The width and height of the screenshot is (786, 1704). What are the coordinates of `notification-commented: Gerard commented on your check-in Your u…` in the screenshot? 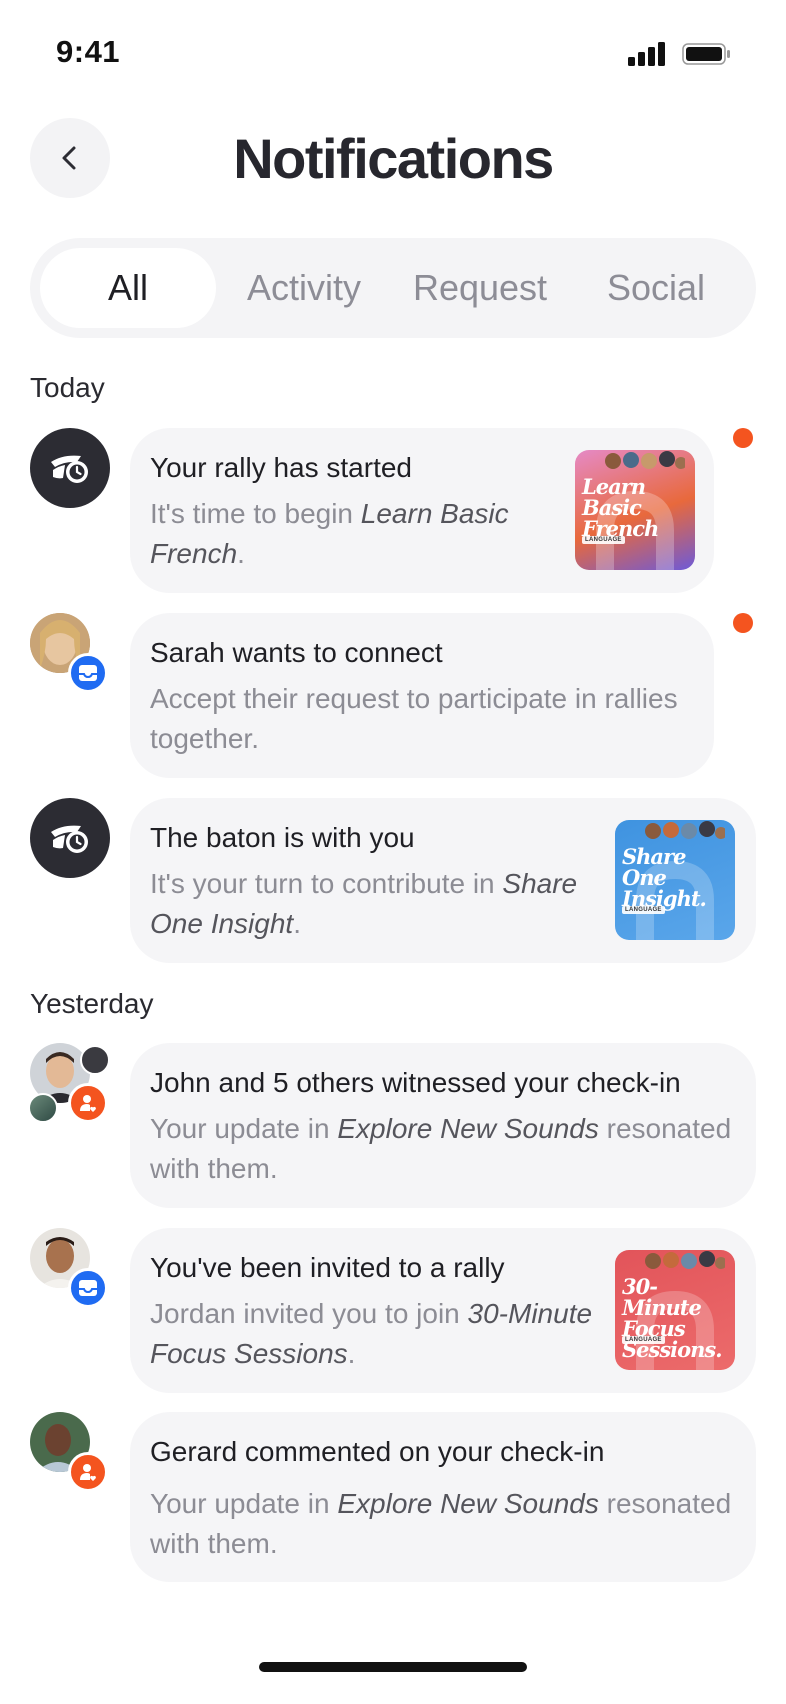 It's located at (393, 1497).